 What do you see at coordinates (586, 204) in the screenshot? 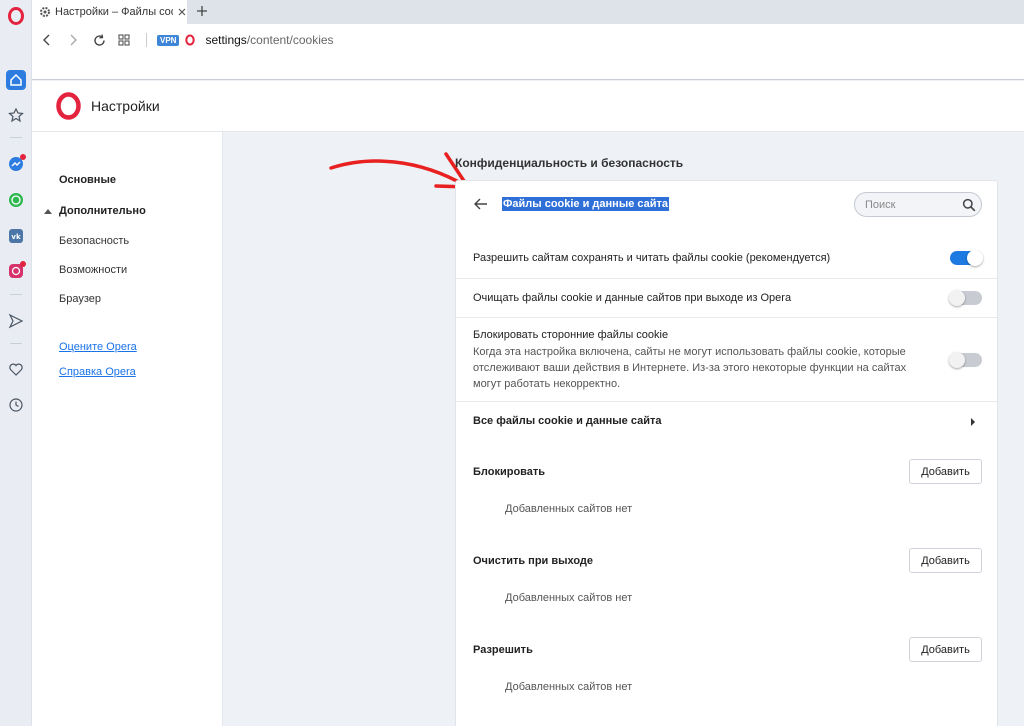
I see `page-title: Файлы cookie и данные сайта` at bounding box center [586, 204].